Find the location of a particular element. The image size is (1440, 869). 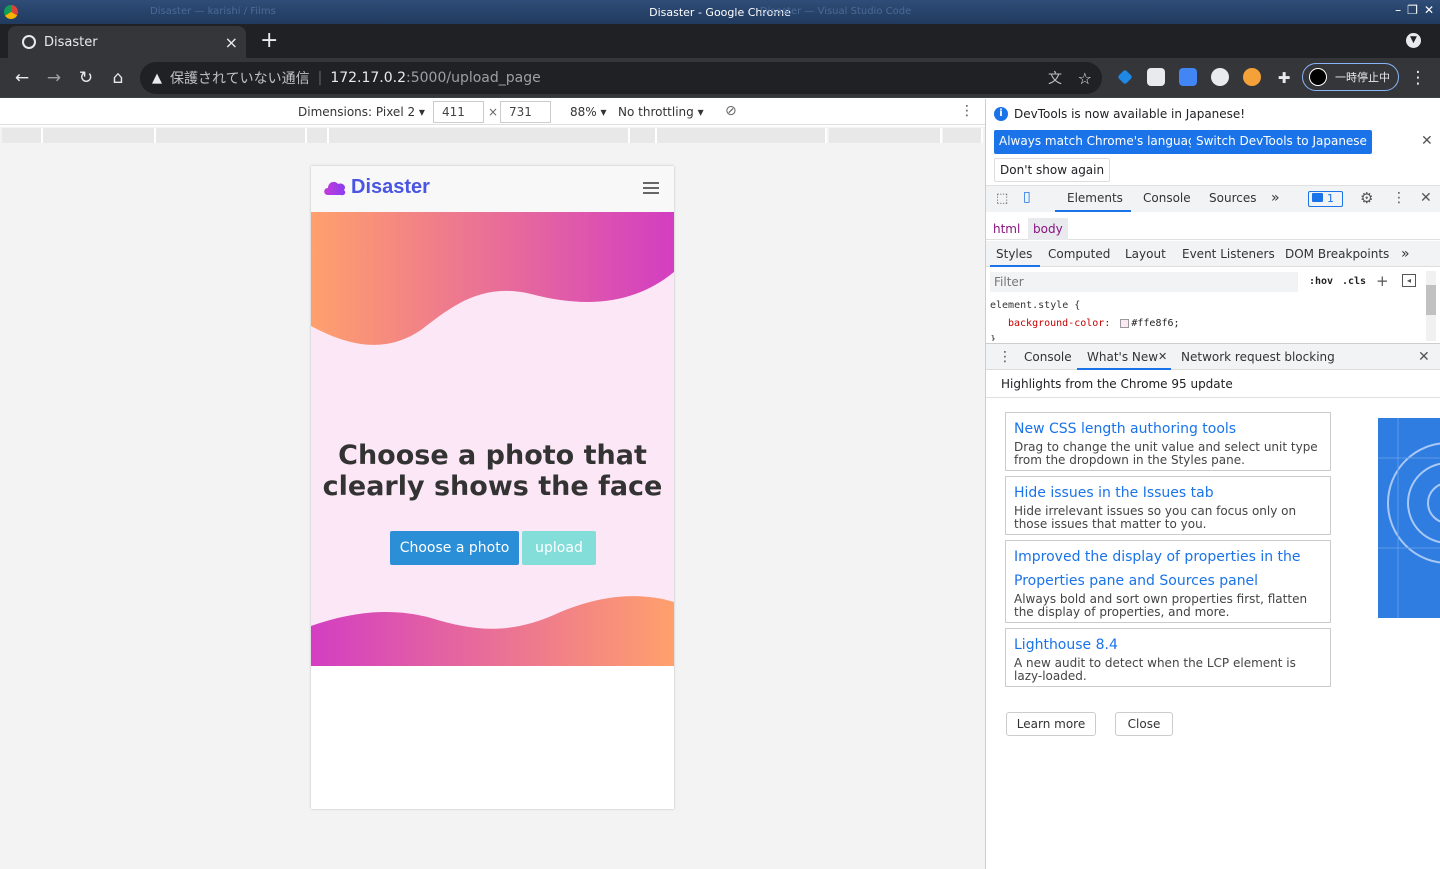

tab-event-listeners: Event Listeners is located at coordinates (1228, 254).